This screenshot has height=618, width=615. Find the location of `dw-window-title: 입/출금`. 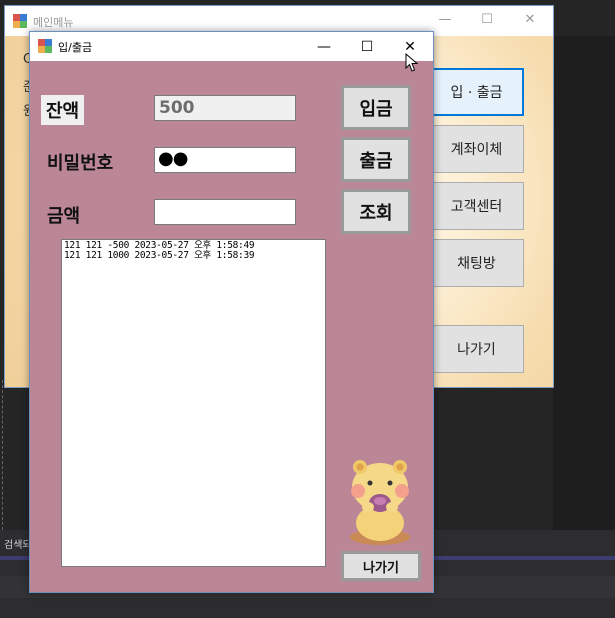

dw-window-title: 입/출금 is located at coordinates (75, 47).